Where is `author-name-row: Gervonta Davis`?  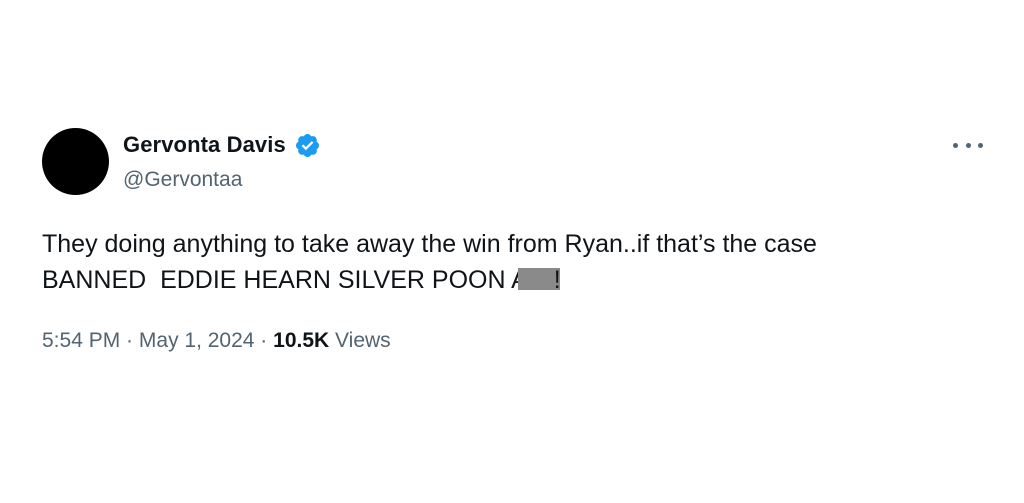
author-name-row: Gervonta Davis is located at coordinates (222, 145).